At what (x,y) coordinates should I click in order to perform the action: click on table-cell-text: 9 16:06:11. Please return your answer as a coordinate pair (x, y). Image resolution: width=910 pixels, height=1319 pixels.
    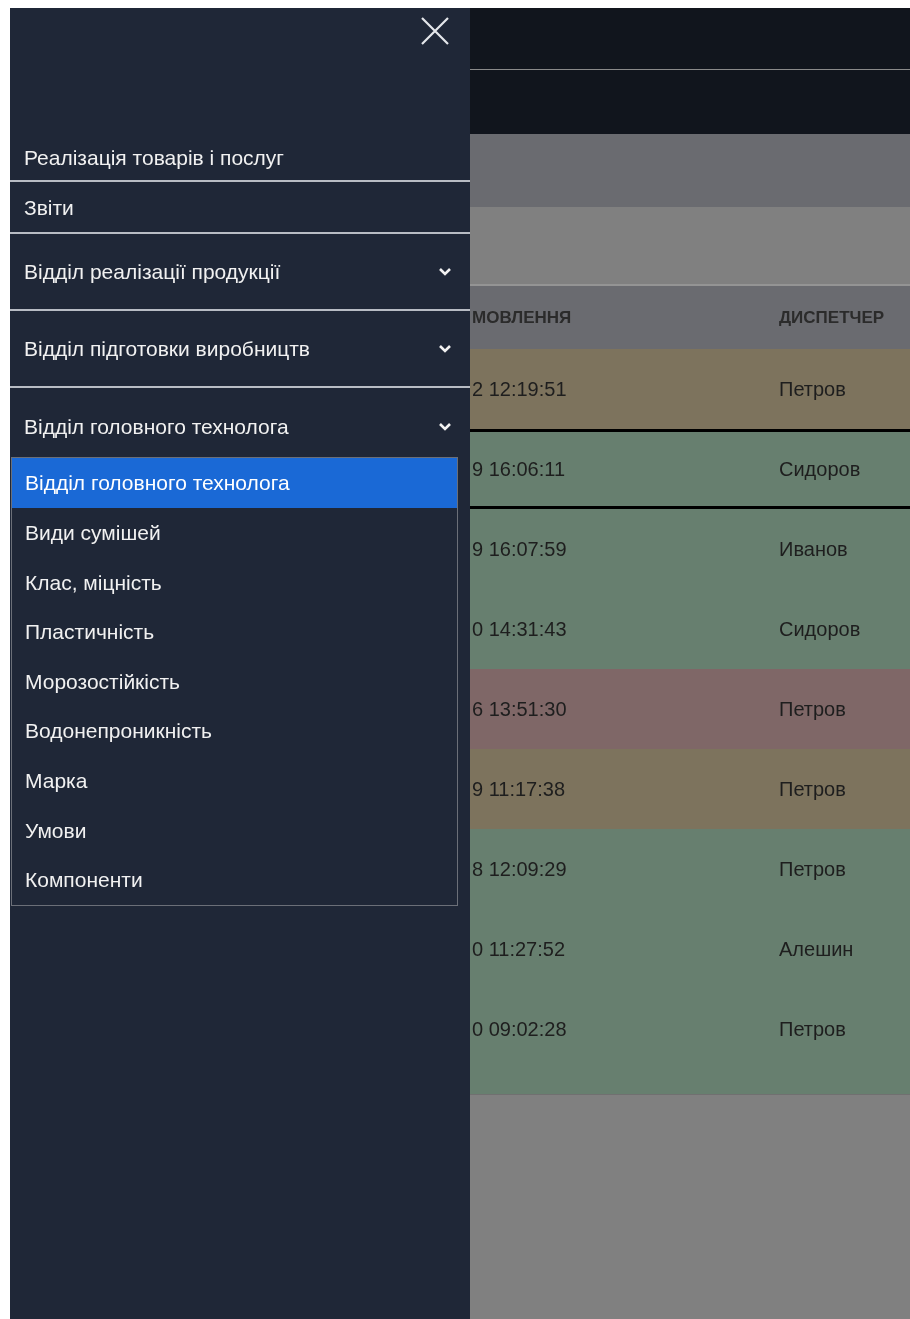
    Looking at the image, I should click on (519, 469).